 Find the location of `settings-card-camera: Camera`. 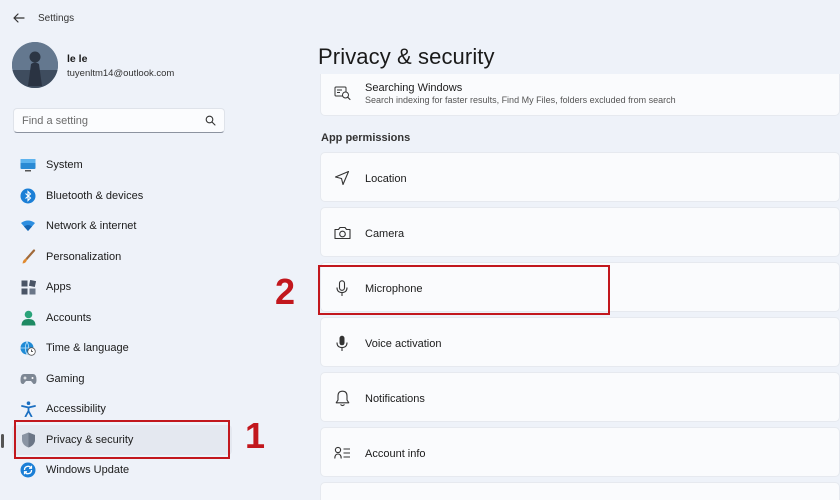

settings-card-camera: Camera is located at coordinates (580, 232).